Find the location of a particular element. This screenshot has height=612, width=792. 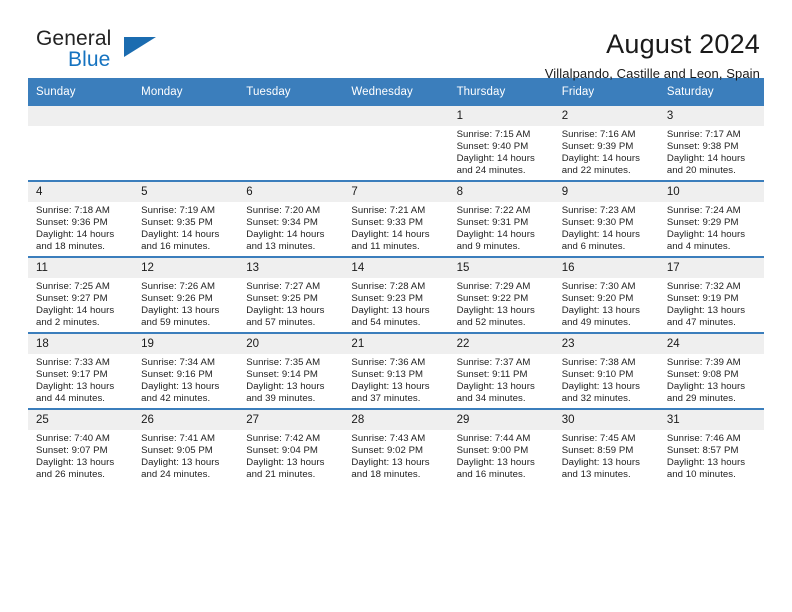

day-number: 3 is located at coordinates (711, 116).